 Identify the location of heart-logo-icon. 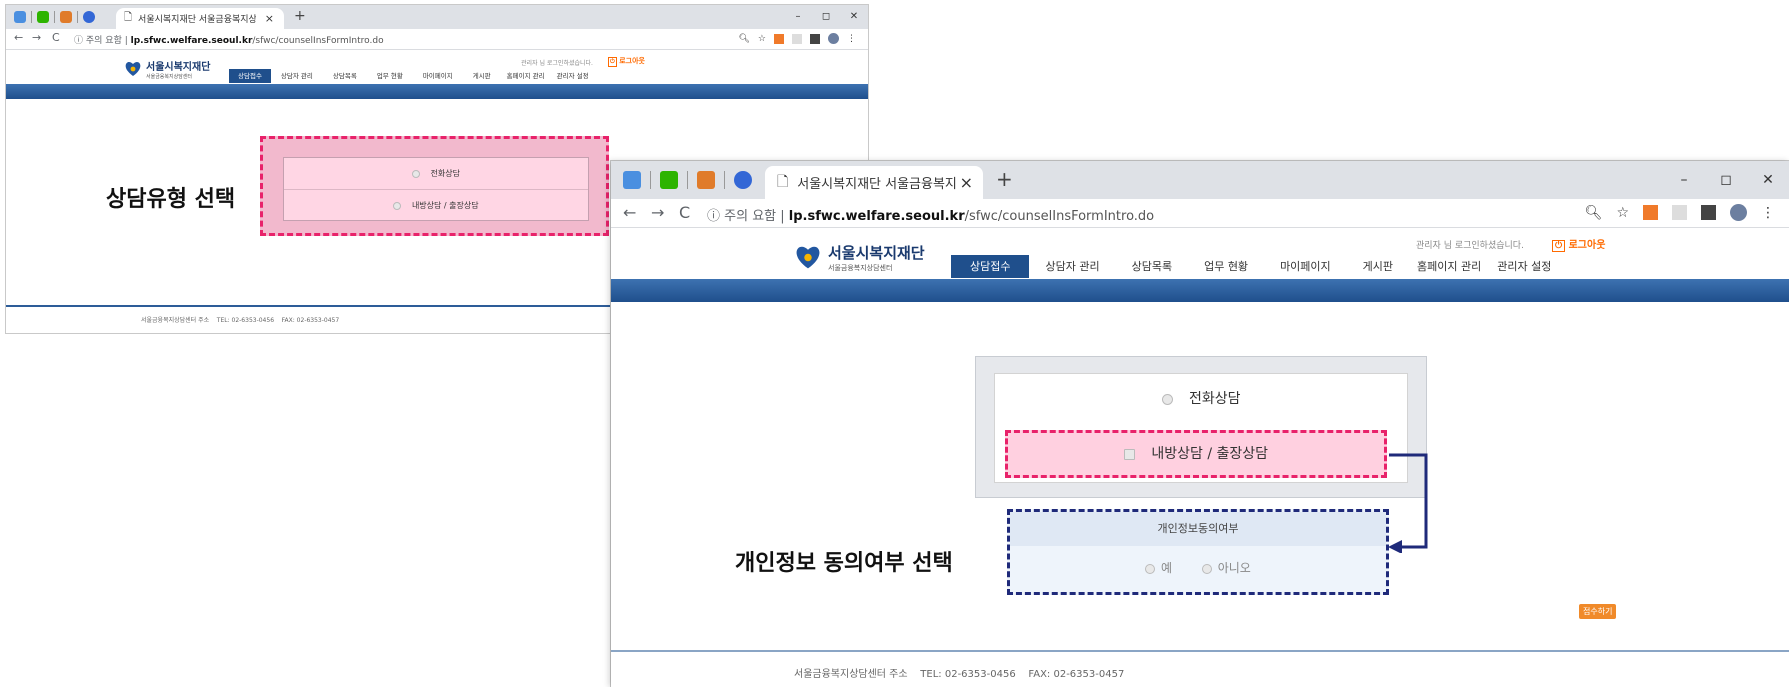
(133, 69).